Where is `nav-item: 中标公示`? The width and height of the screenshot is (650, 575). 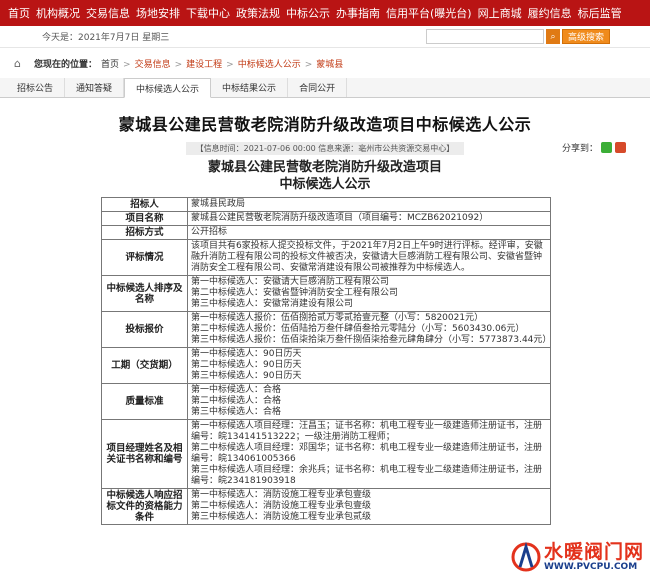 nav-item: 中标公示 is located at coordinates (308, 13).